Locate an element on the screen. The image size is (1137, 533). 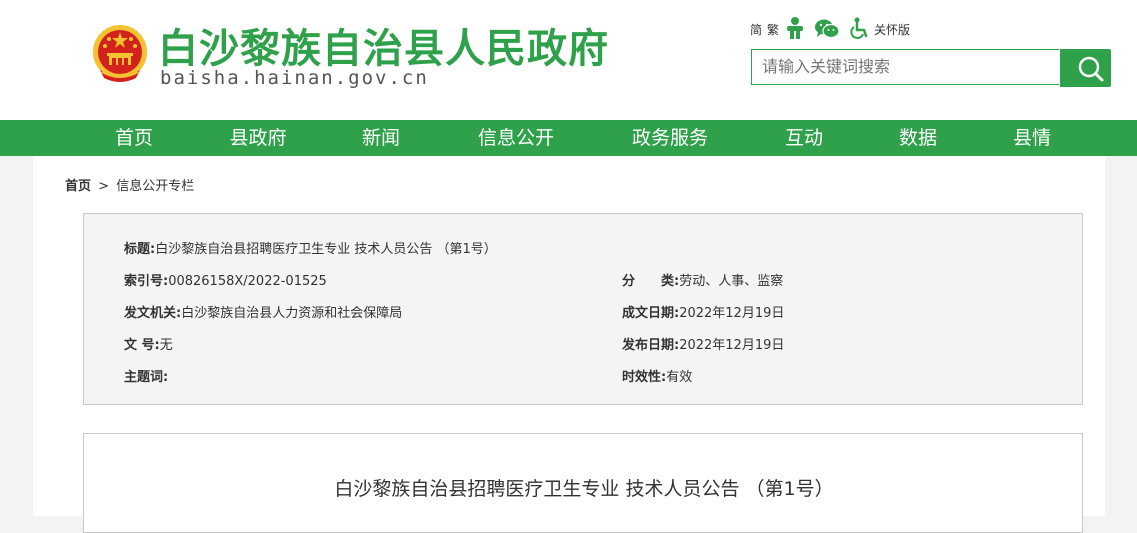
meta-category: 分 类:劳动、人事、监察 is located at coordinates (702, 279).